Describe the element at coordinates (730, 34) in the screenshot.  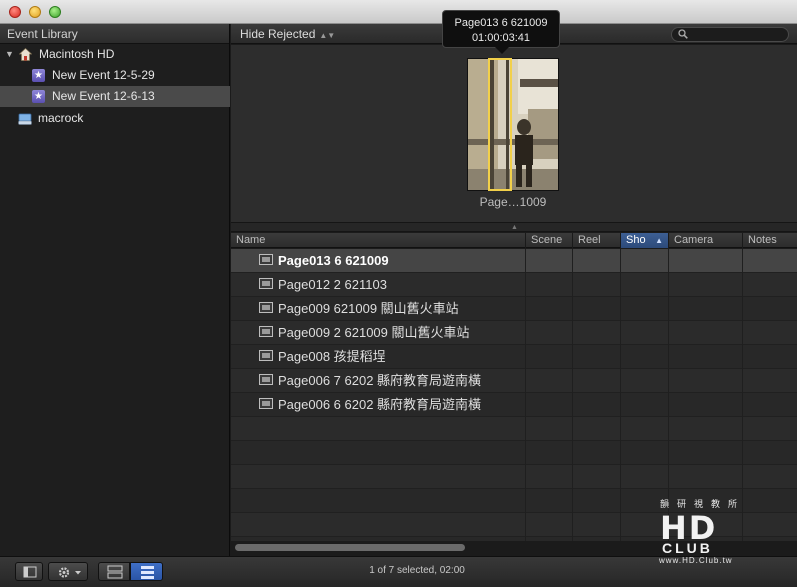
I see `search-field` at that location.